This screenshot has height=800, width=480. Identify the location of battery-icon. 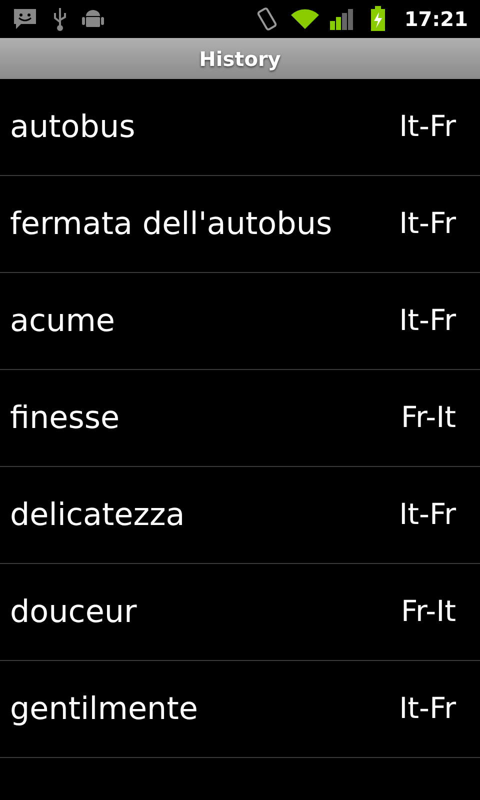
(378, 19).